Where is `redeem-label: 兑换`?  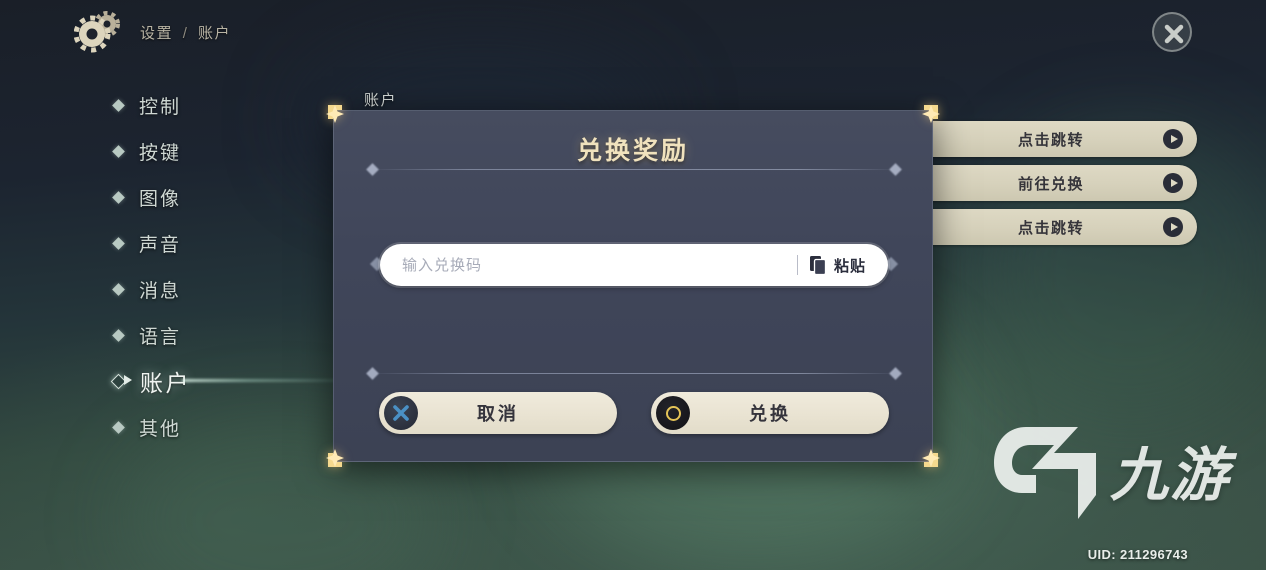
redeem-label: 兑换 is located at coordinates (770, 414).